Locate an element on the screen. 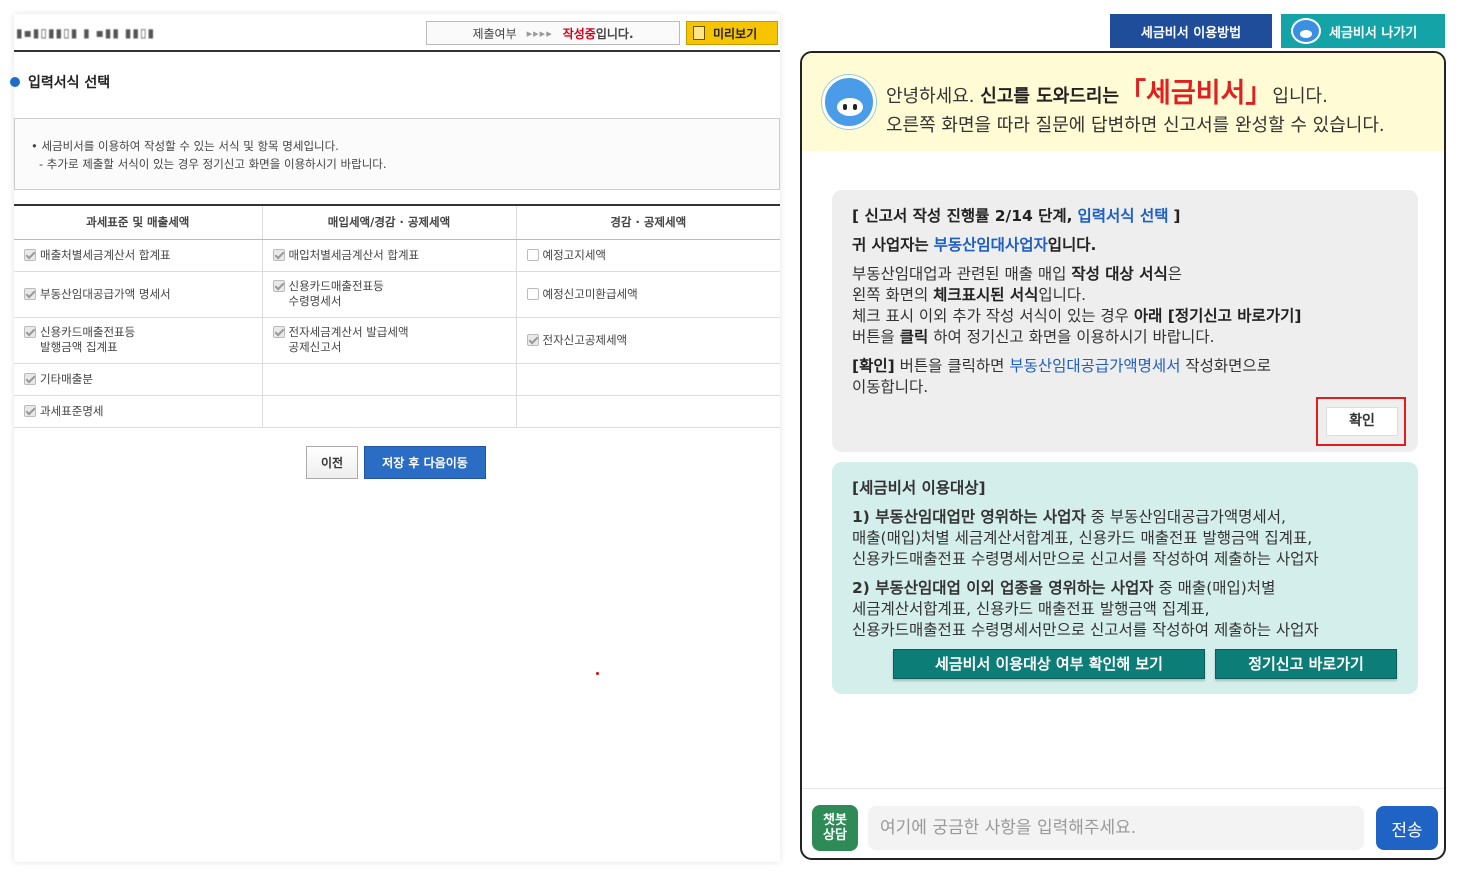 This screenshot has width=1460, height=877. form-option-label: 과세표준명세 is located at coordinates (72, 410).